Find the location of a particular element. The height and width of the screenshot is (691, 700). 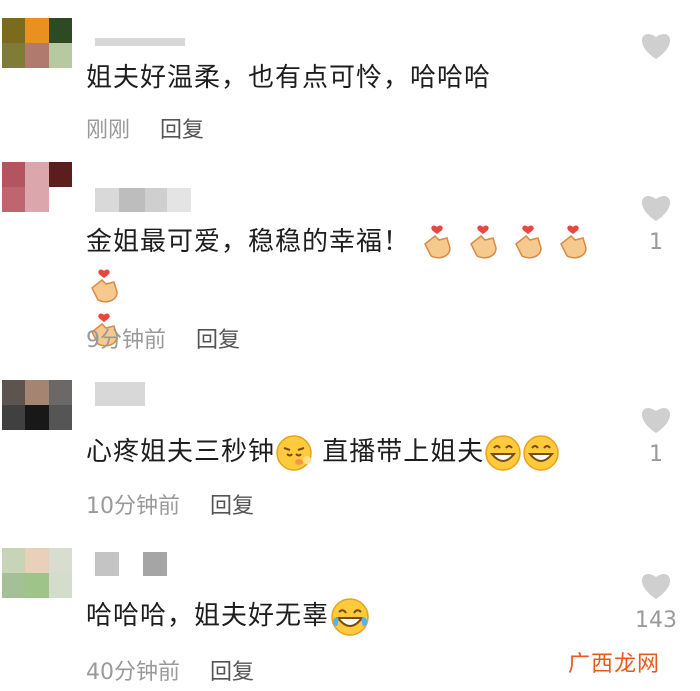

comment-meta: 刚刚 回复 is located at coordinates (145, 128).